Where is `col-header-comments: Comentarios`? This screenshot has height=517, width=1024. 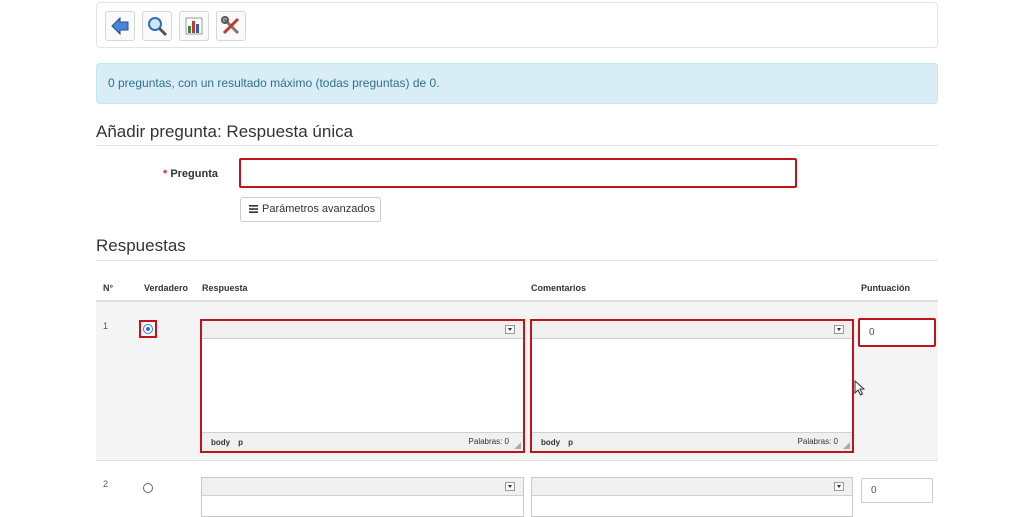
col-header-comments: Comentarios is located at coordinates (559, 288).